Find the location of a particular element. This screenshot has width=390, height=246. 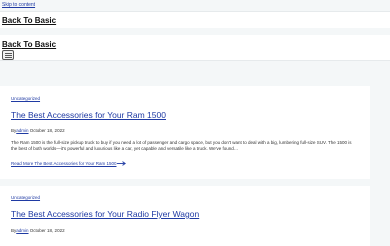

arrow-right-icon is located at coordinates (122, 163).